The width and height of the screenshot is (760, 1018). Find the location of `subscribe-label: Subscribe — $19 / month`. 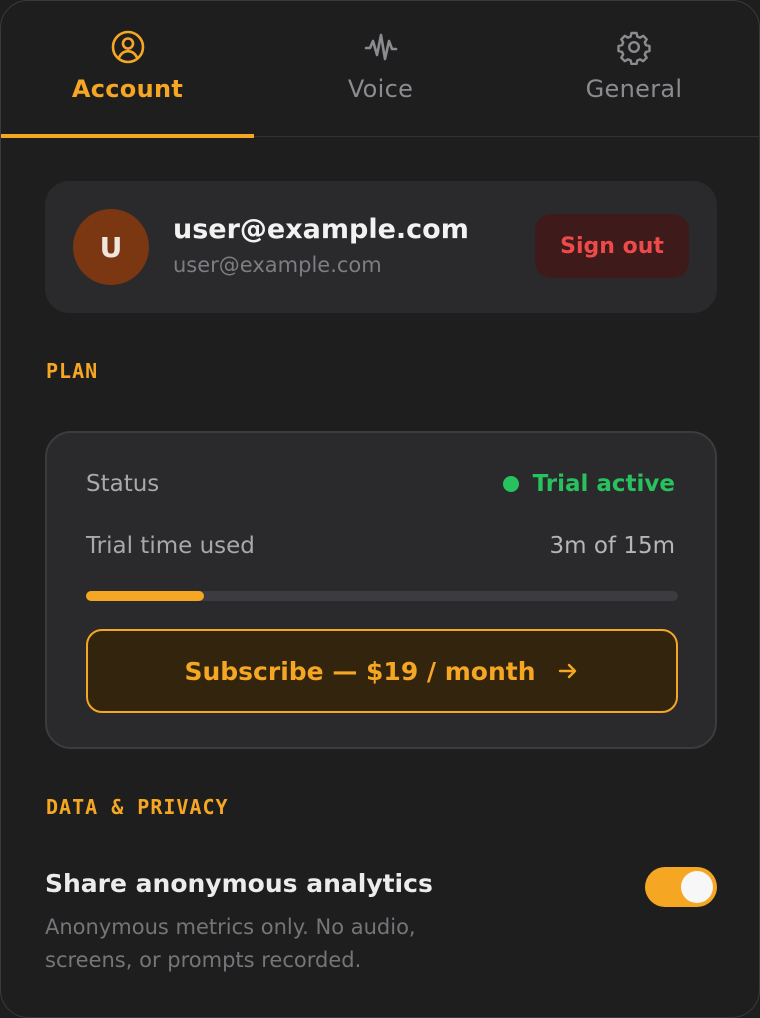

subscribe-label: Subscribe — $19 / month is located at coordinates (360, 671).